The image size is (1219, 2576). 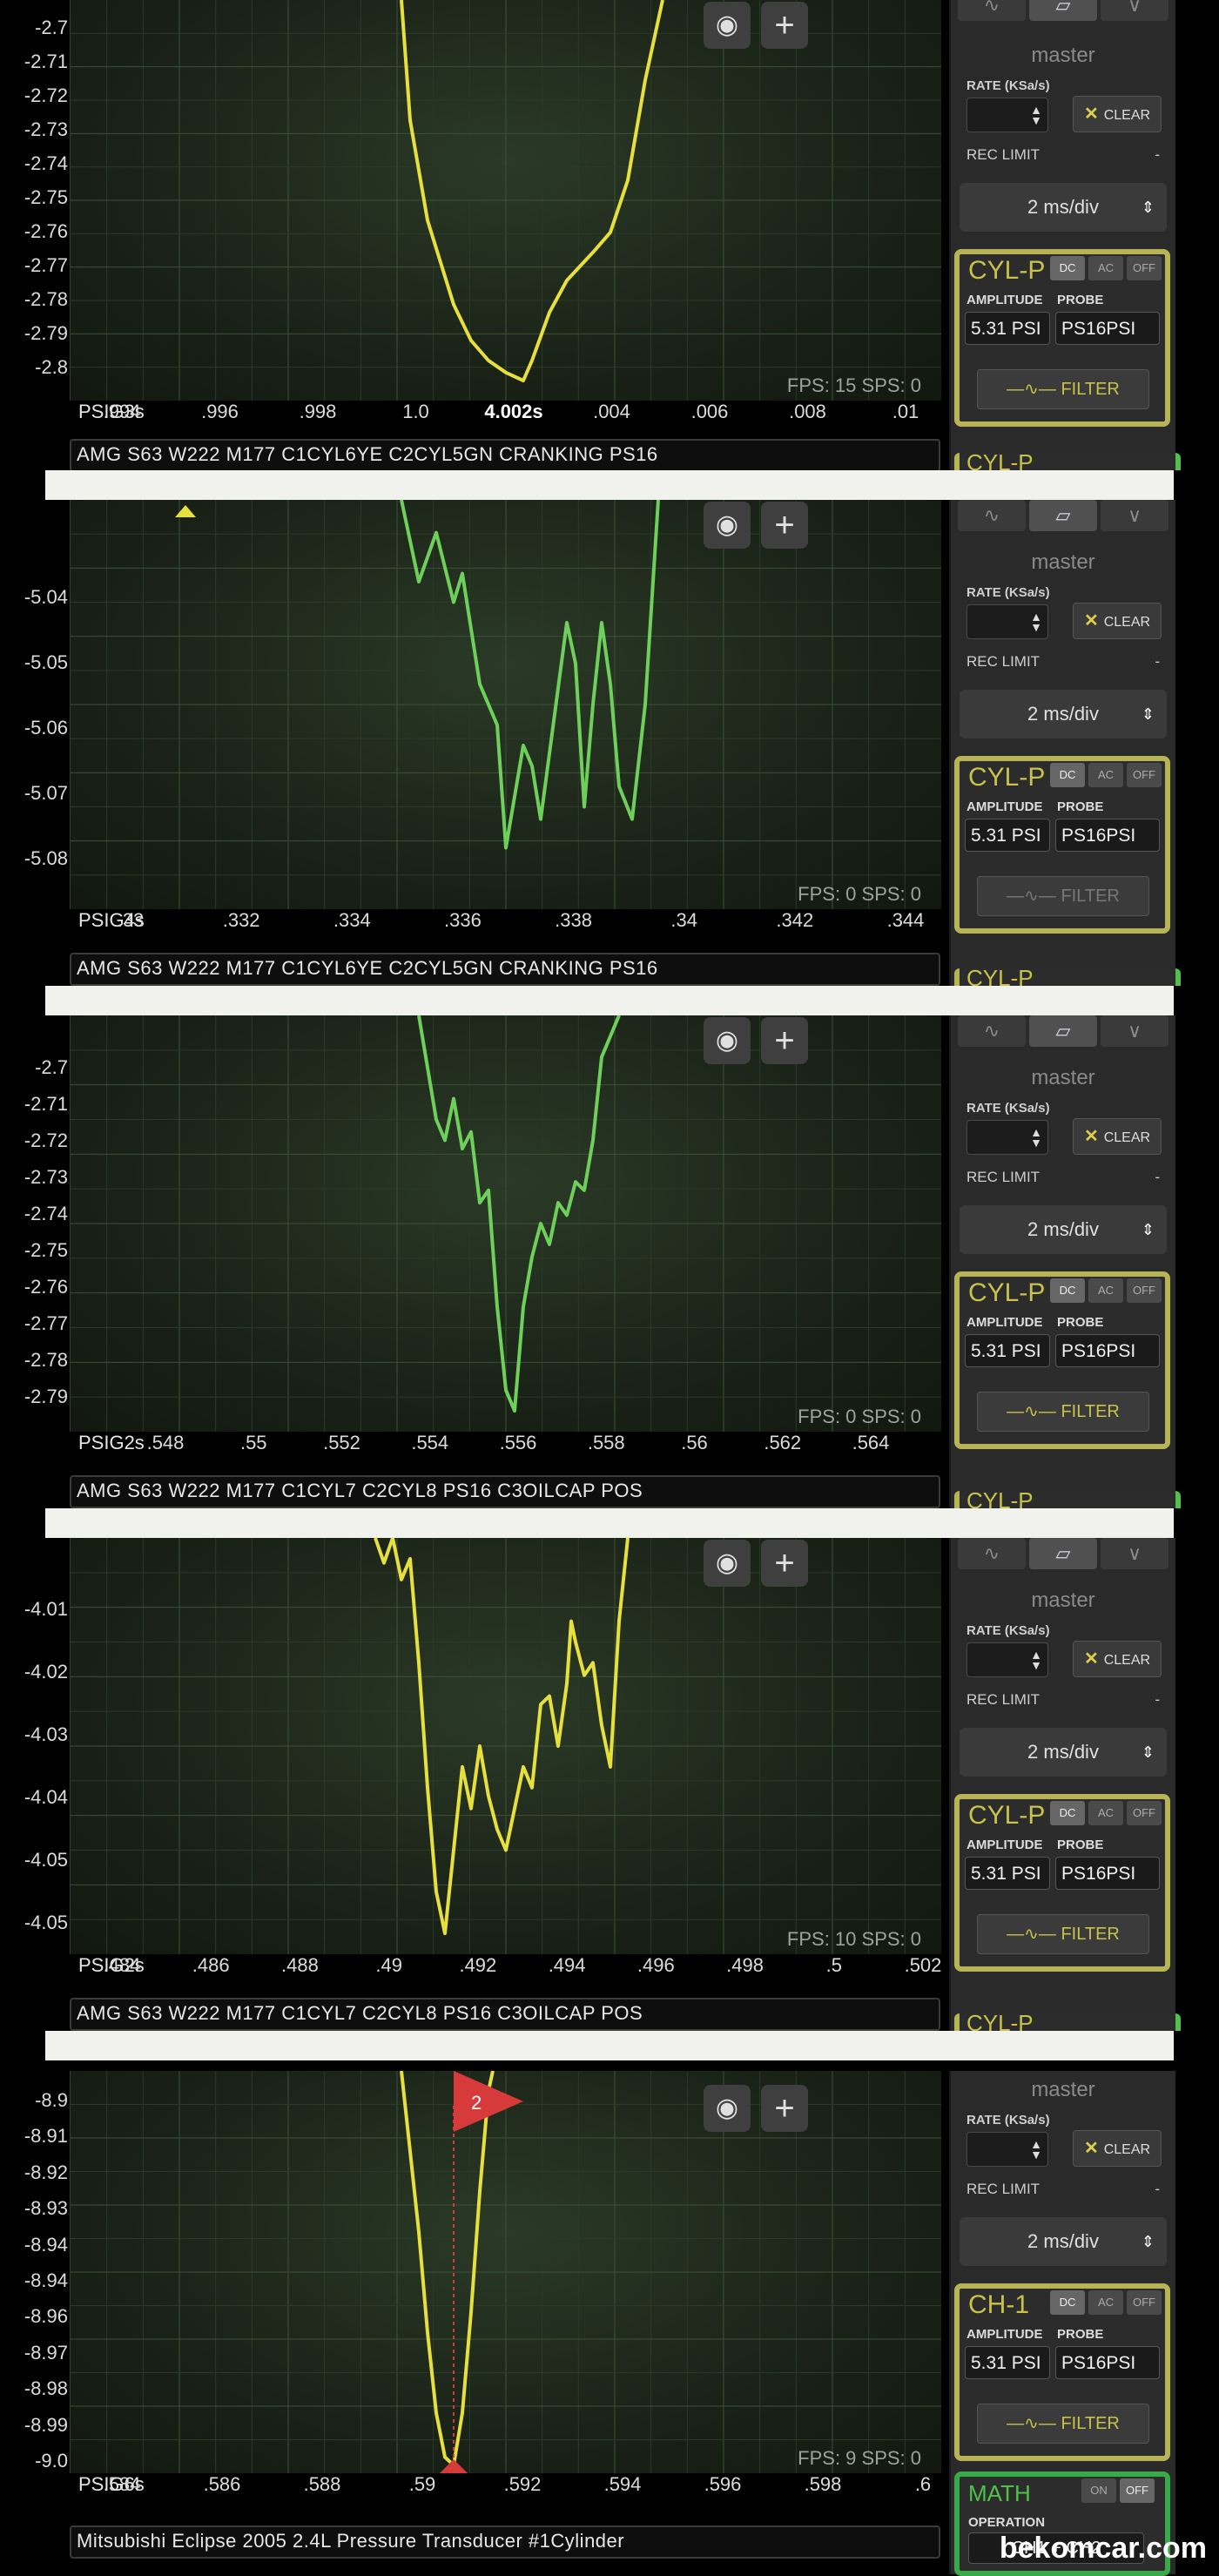 I want to click on y-axis-label: -8.99, so click(x=46, y=2424).